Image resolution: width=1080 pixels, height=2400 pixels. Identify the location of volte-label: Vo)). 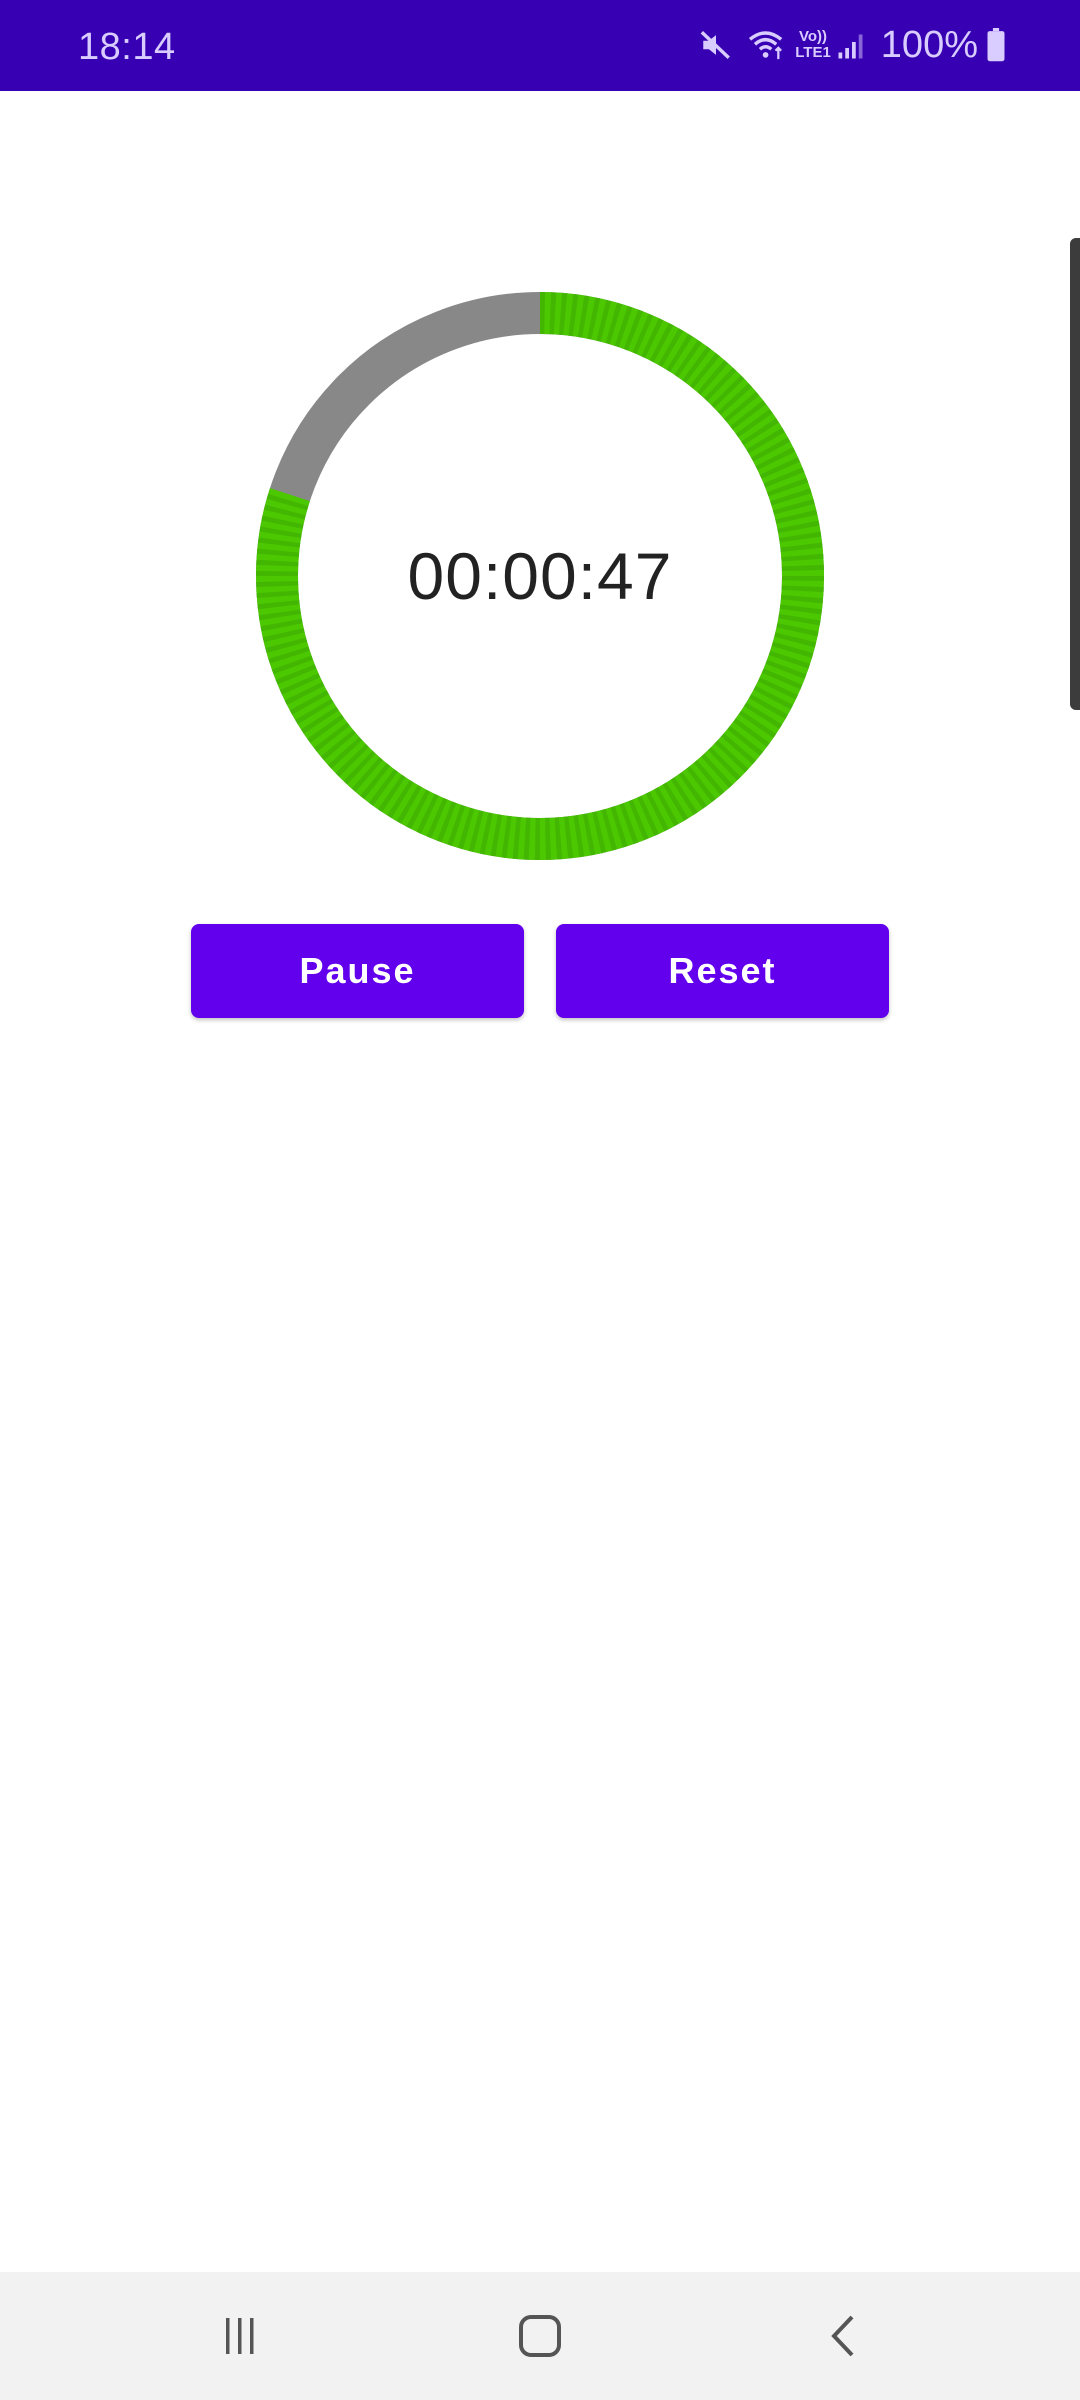
(813, 36).